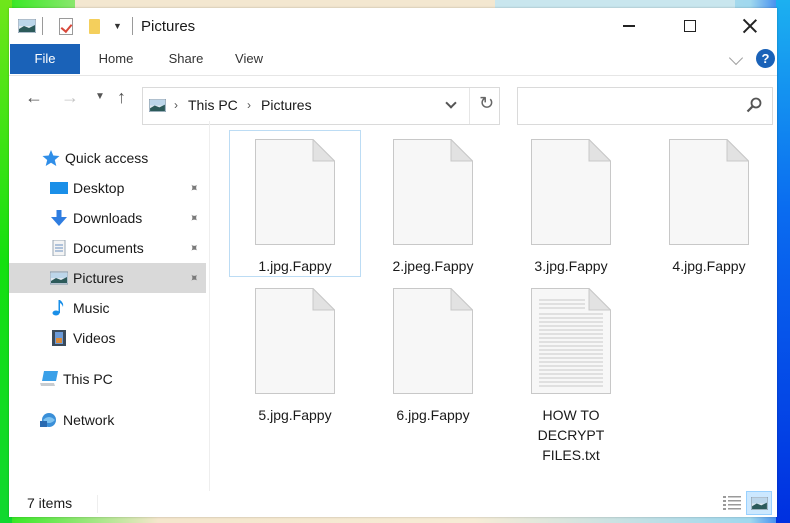  Describe the element at coordinates (100, 96) in the screenshot. I see `recent-locations-chevron-icon: ▼` at that location.